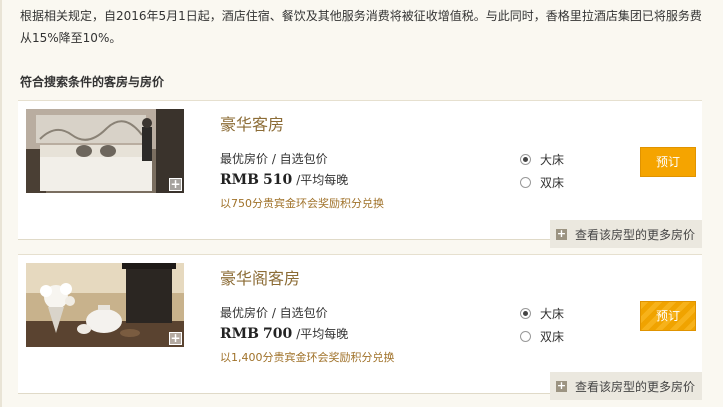  Describe the element at coordinates (307, 357) in the screenshot. I see `points-redeem-link: 以1,400分贵宾金环会奖励积分兑换` at that location.